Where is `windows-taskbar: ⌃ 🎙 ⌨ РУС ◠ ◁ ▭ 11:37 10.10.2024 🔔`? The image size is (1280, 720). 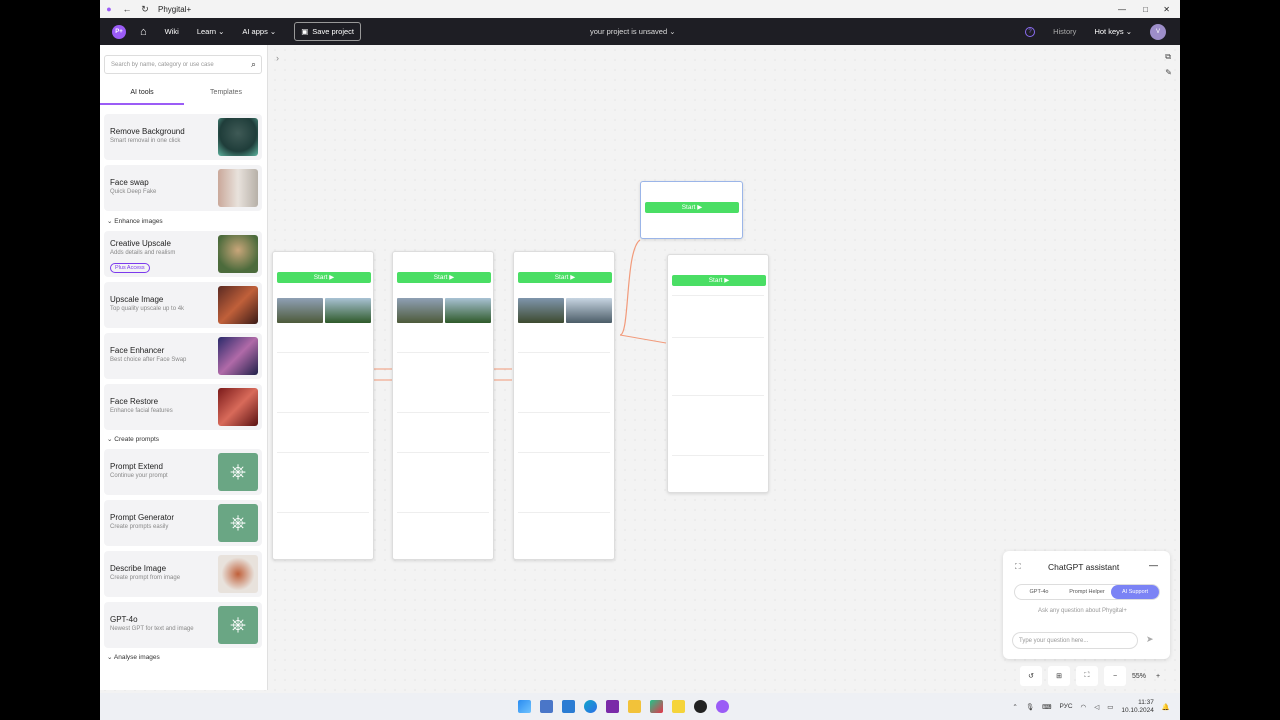 windows-taskbar: ⌃ 🎙 ⌨ РУС ◠ ◁ ▭ 11:37 10.10.2024 🔔 is located at coordinates (640, 706).